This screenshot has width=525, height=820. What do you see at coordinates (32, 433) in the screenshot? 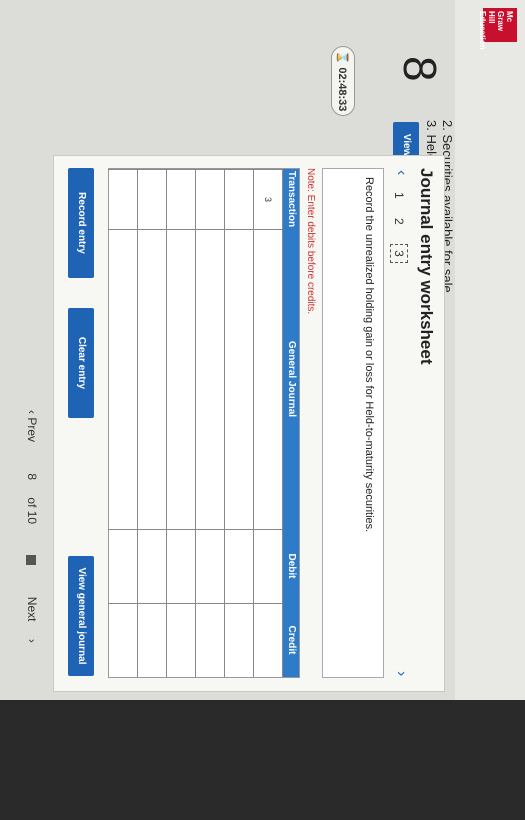
I see `prev-link: ‹ Prev` at bounding box center [32, 433].